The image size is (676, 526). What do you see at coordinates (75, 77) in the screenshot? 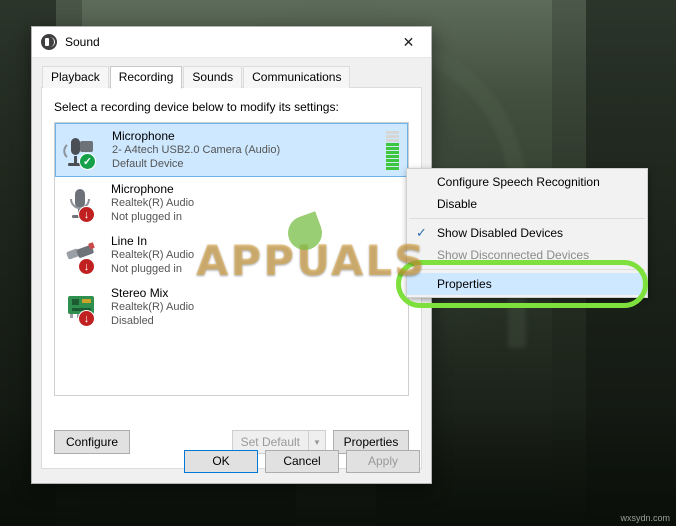
I see `tab-playback: Playback` at bounding box center [75, 77].